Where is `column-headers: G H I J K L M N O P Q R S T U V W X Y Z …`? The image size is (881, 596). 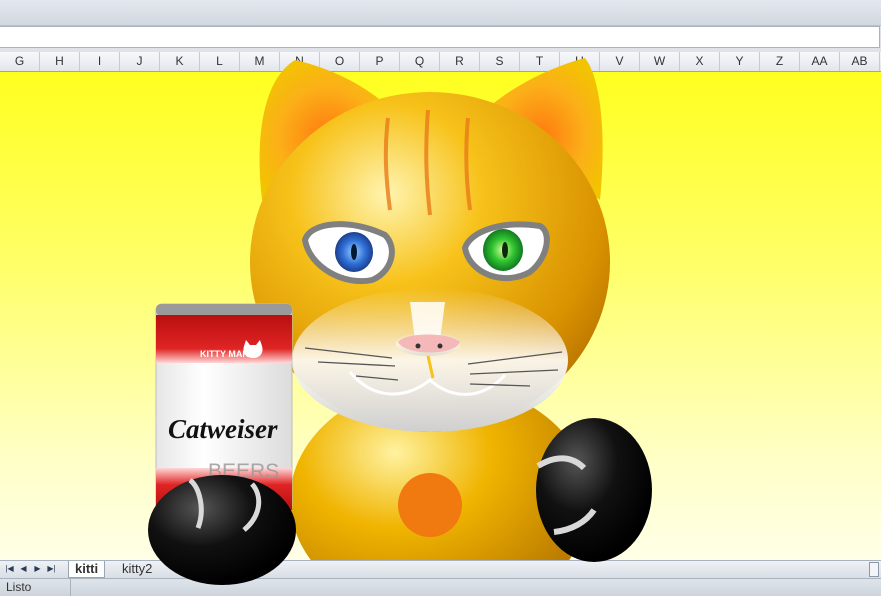
column-headers: G H I J K L M N O P Q R S T U V W X Y Z … is located at coordinates (440, 62).